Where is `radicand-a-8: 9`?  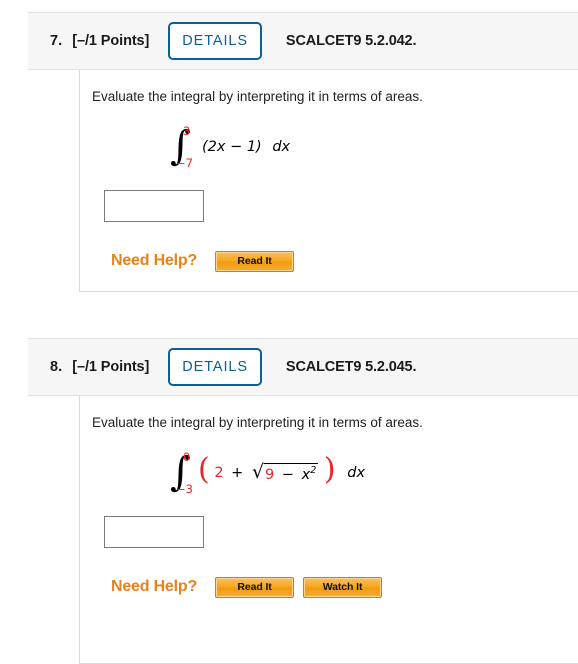 radicand-a-8: 9 is located at coordinates (270, 474).